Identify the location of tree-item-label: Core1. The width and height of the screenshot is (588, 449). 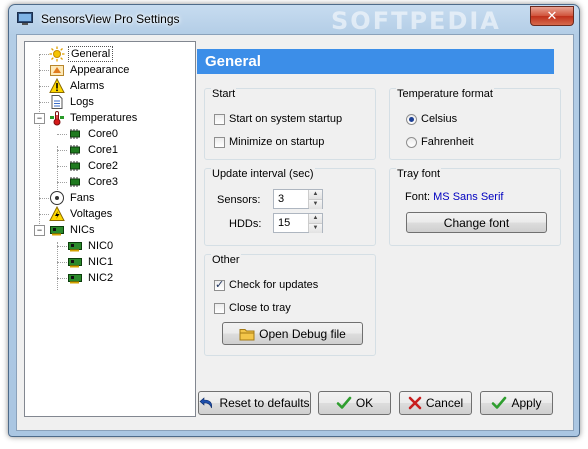
(103, 150).